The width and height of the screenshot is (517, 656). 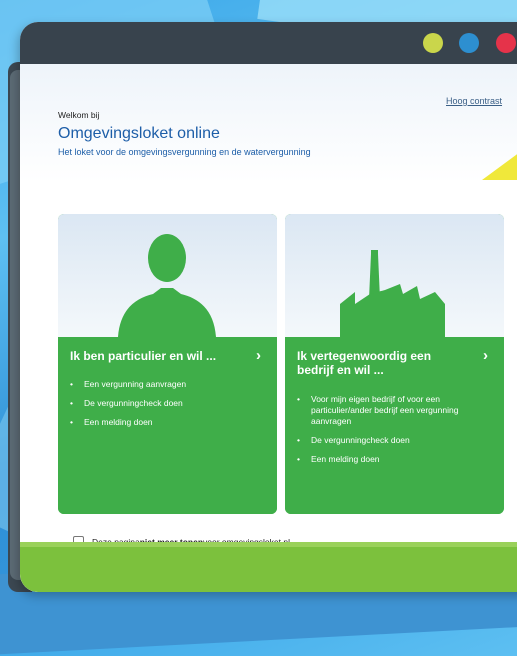 I want to click on person-silhouette-icon, so click(x=167, y=285).